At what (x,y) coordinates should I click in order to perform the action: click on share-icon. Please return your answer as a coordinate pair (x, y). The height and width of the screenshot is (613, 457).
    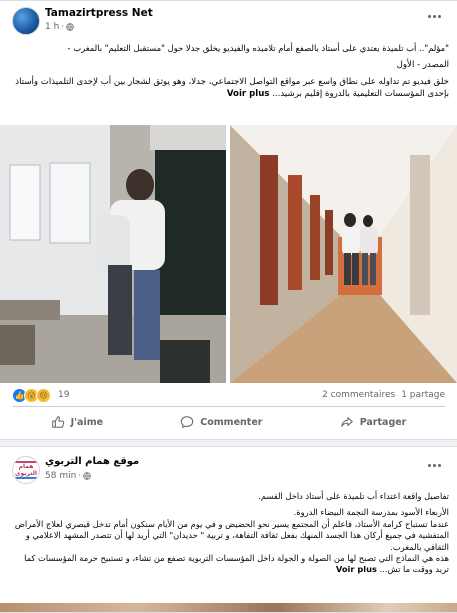
    Looking at the image, I should click on (346, 422).